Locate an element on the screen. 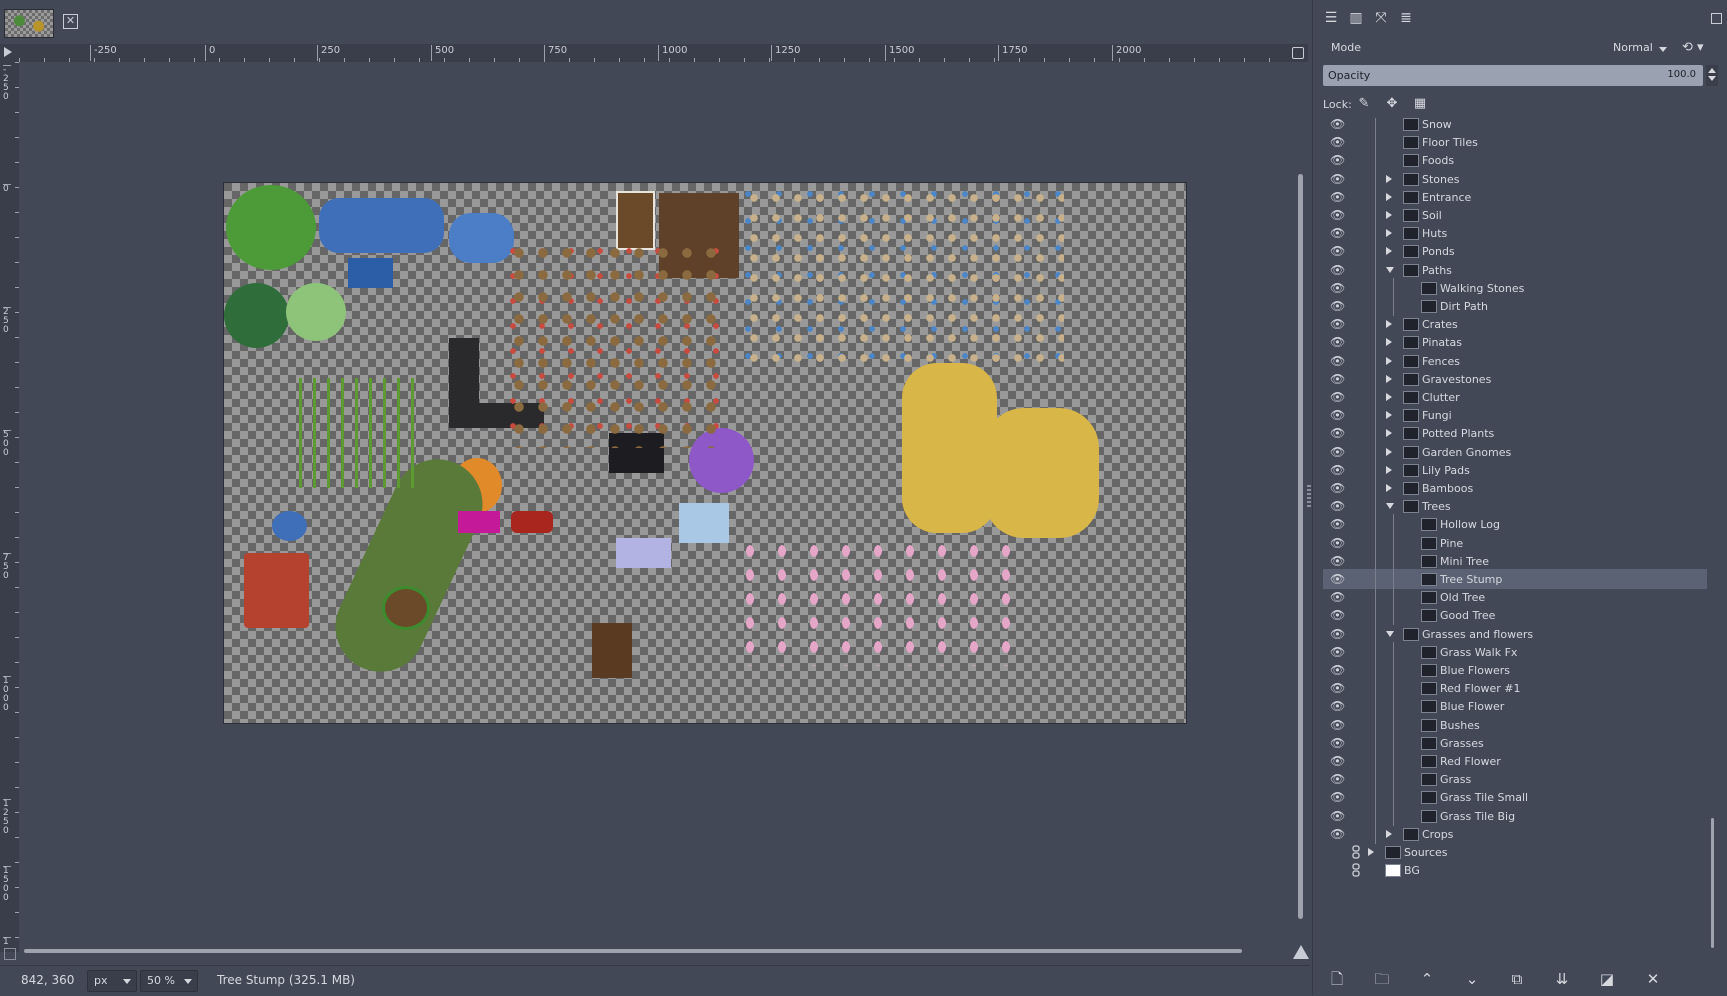  layer-mask-icon: ◪ is located at coordinates (1607, 979).